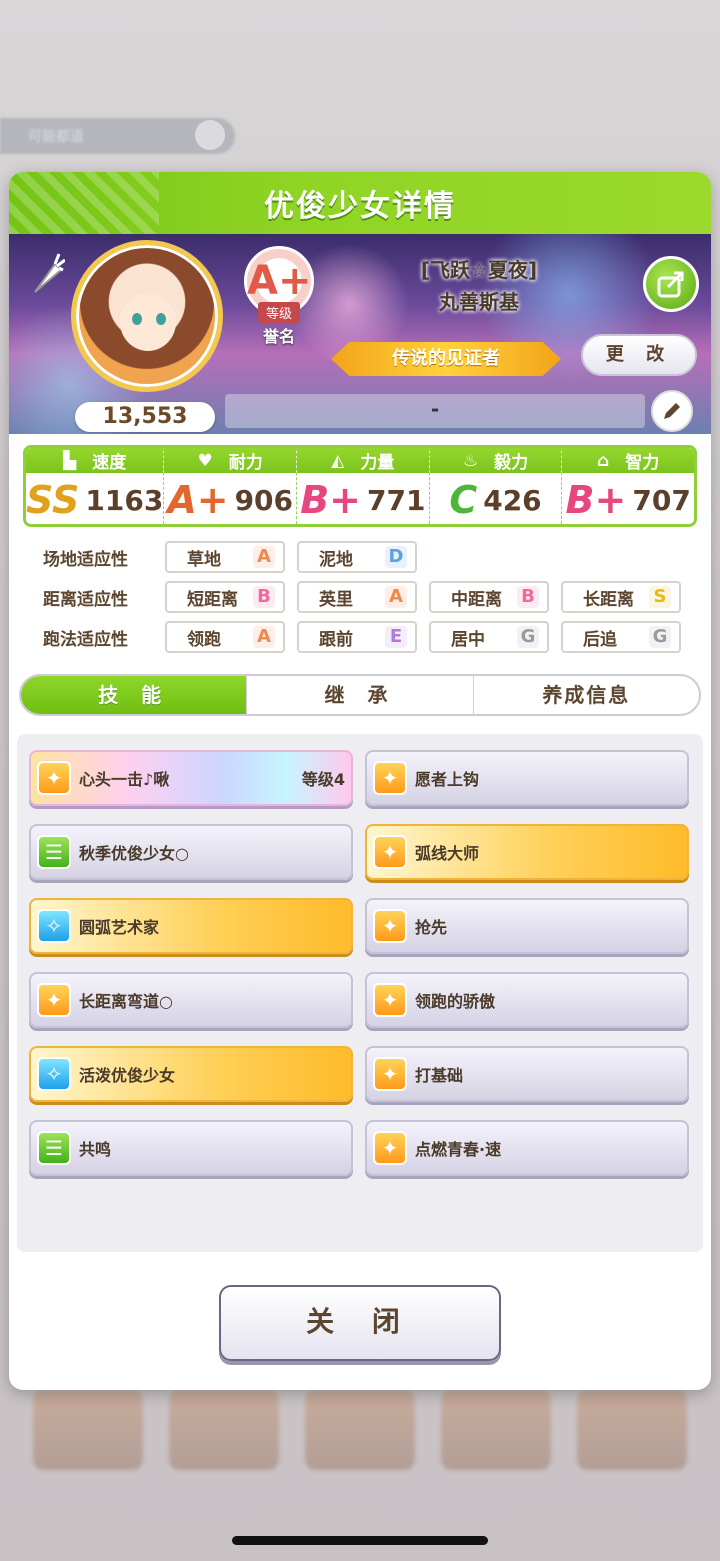 This screenshot has height=1561, width=720. Describe the element at coordinates (661, 500) in the screenshot. I see `stat-value: 707` at that location.